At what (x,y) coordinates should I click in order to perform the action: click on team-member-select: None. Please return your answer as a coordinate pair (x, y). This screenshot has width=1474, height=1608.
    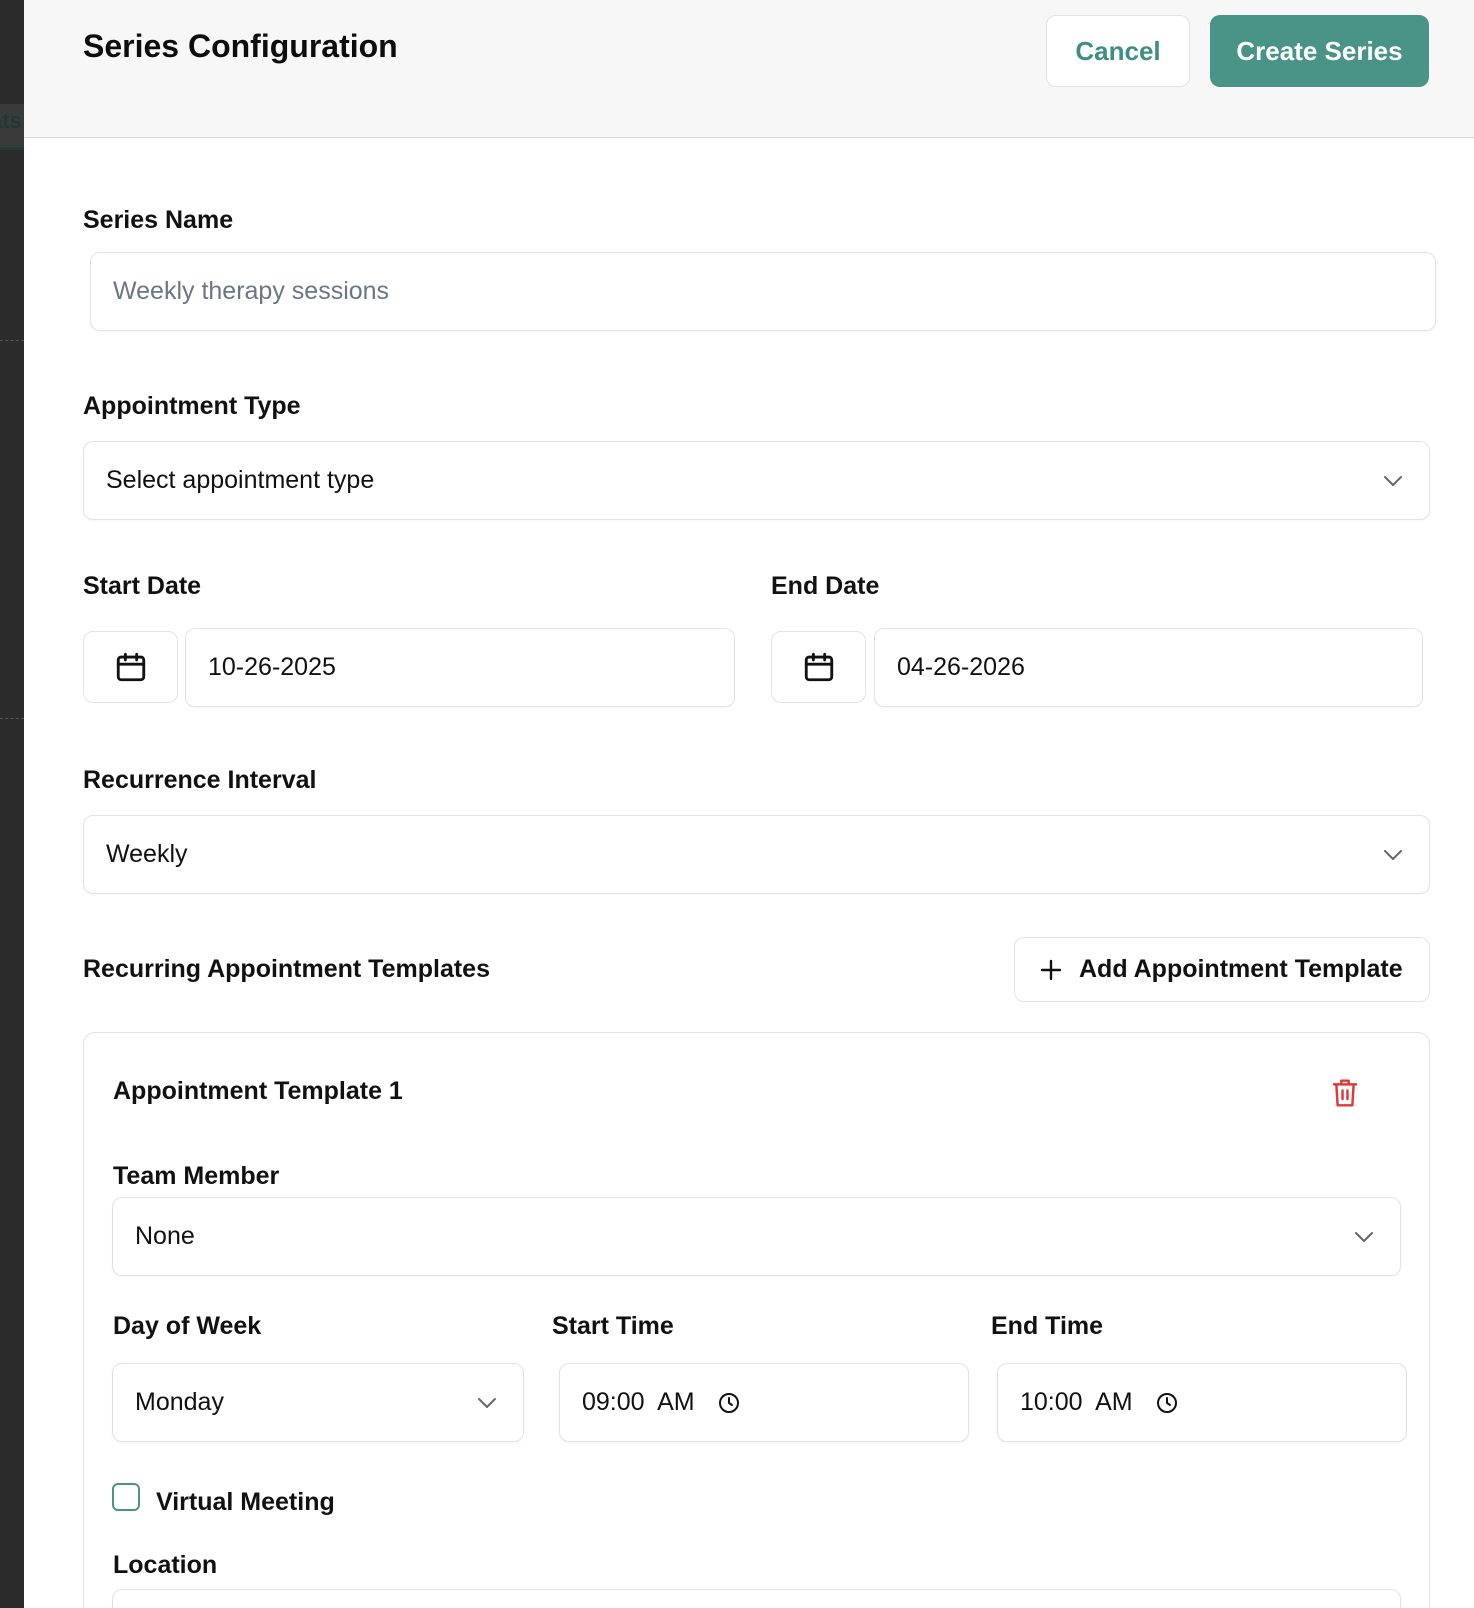
    Looking at the image, I should click on (756, 1236).